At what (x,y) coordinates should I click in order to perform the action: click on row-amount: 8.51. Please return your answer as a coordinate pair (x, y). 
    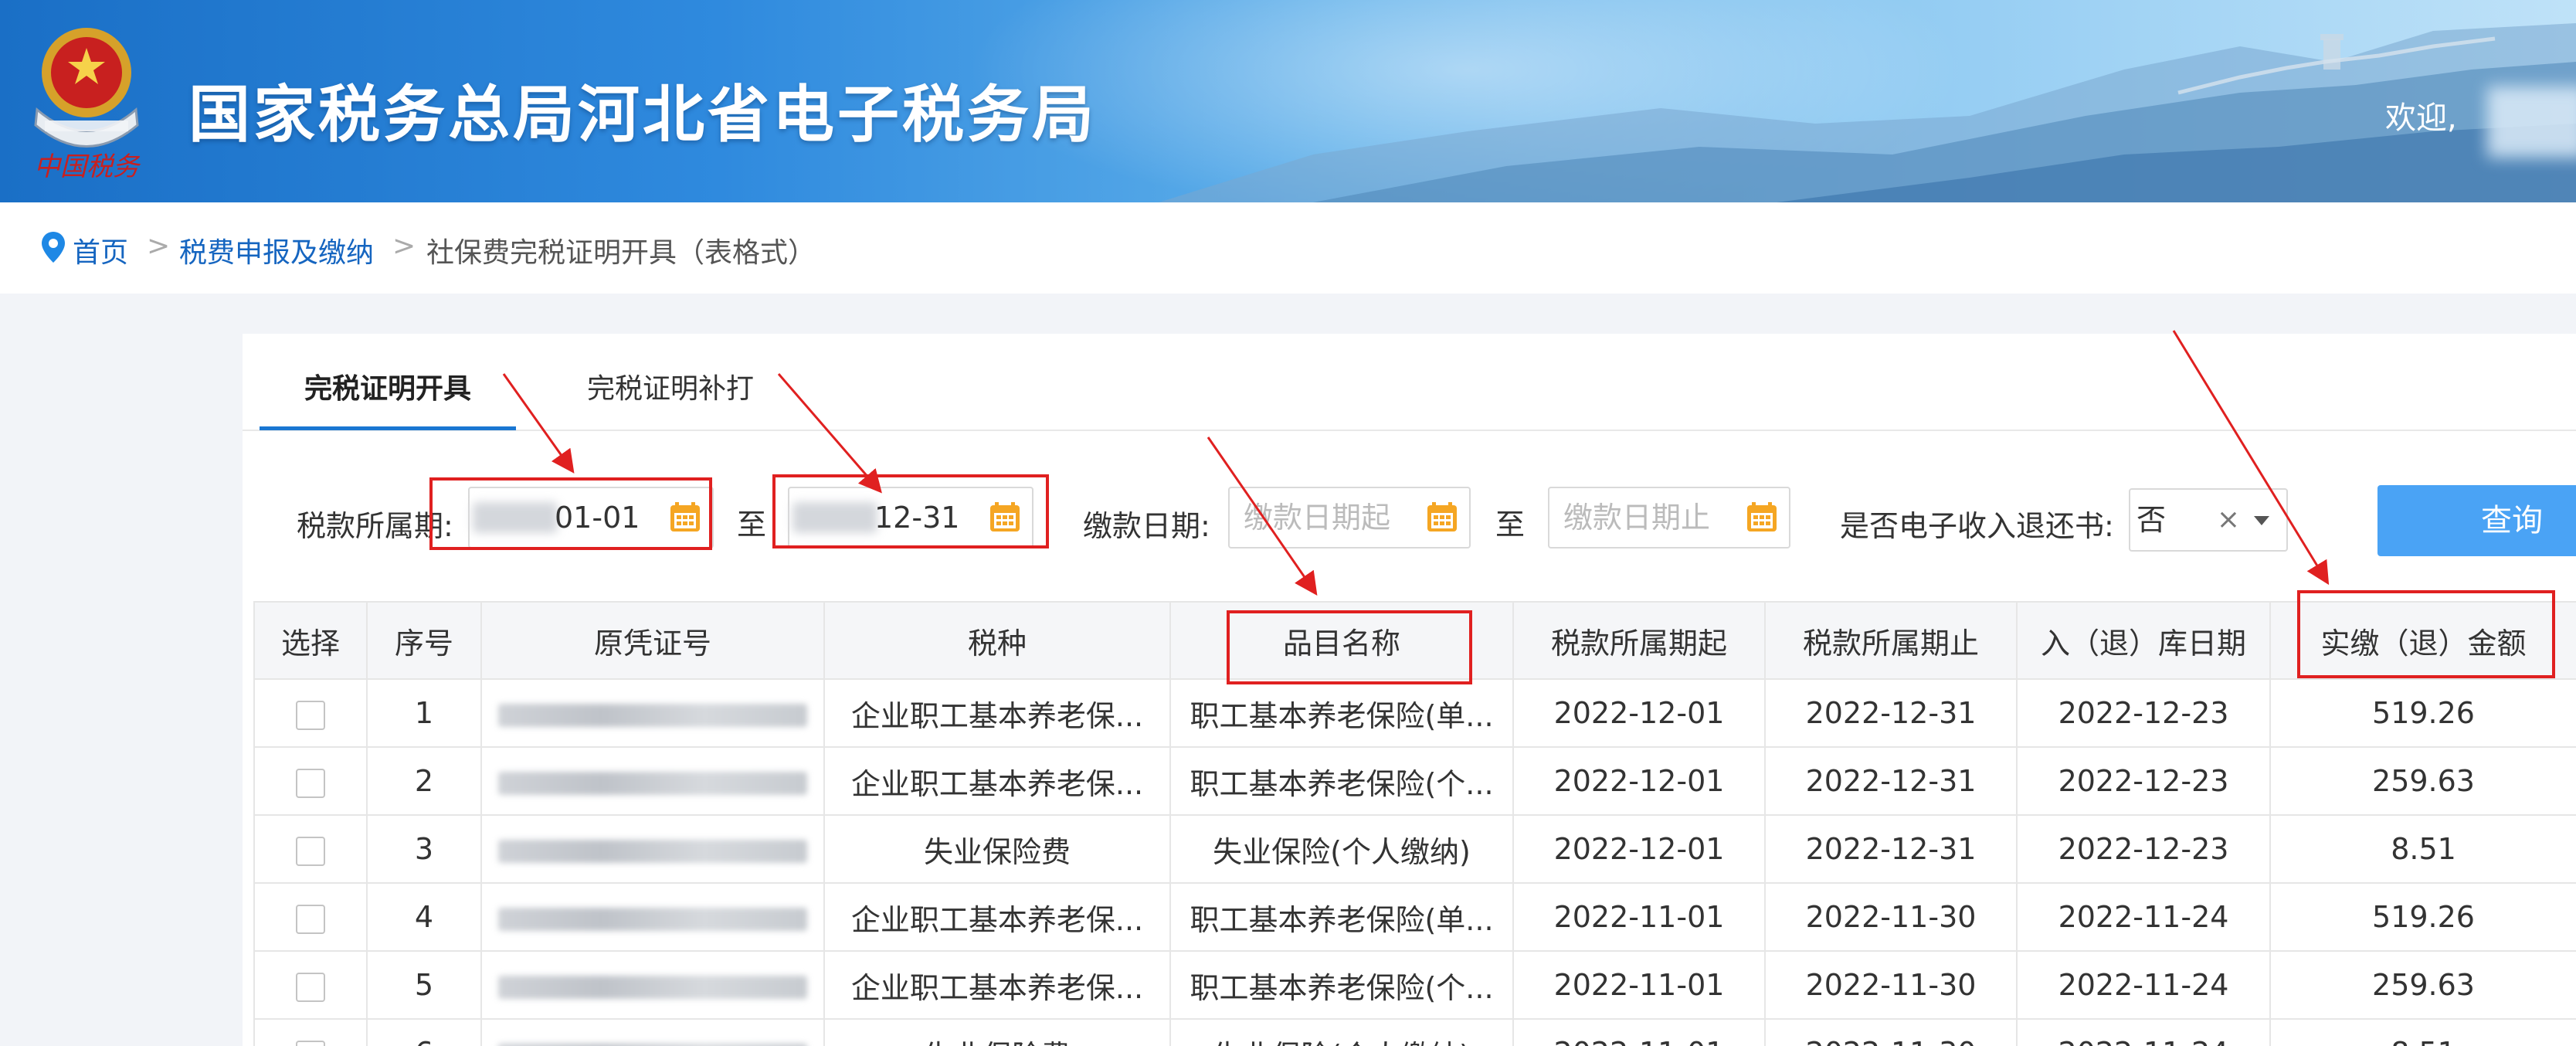
    Looking at the image, I should click on (2422, 1032).